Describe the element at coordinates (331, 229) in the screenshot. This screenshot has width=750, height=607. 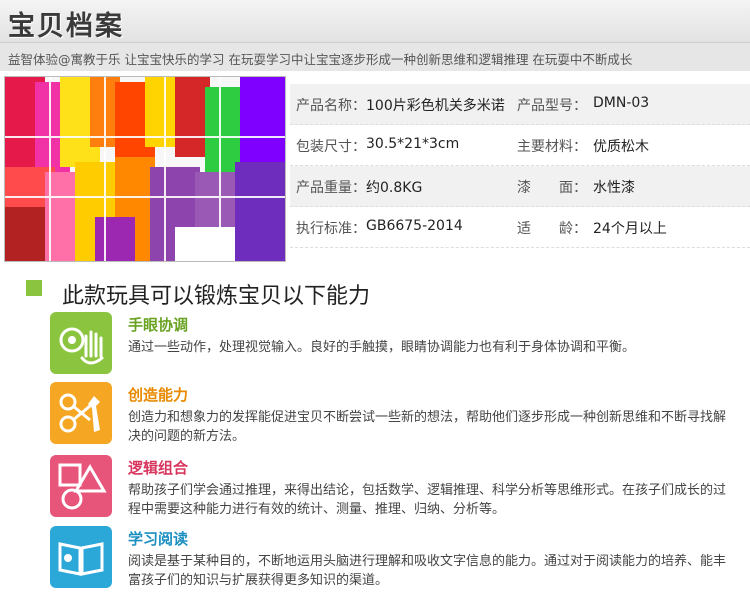
I see `info-label: 执行标准：` at that location.